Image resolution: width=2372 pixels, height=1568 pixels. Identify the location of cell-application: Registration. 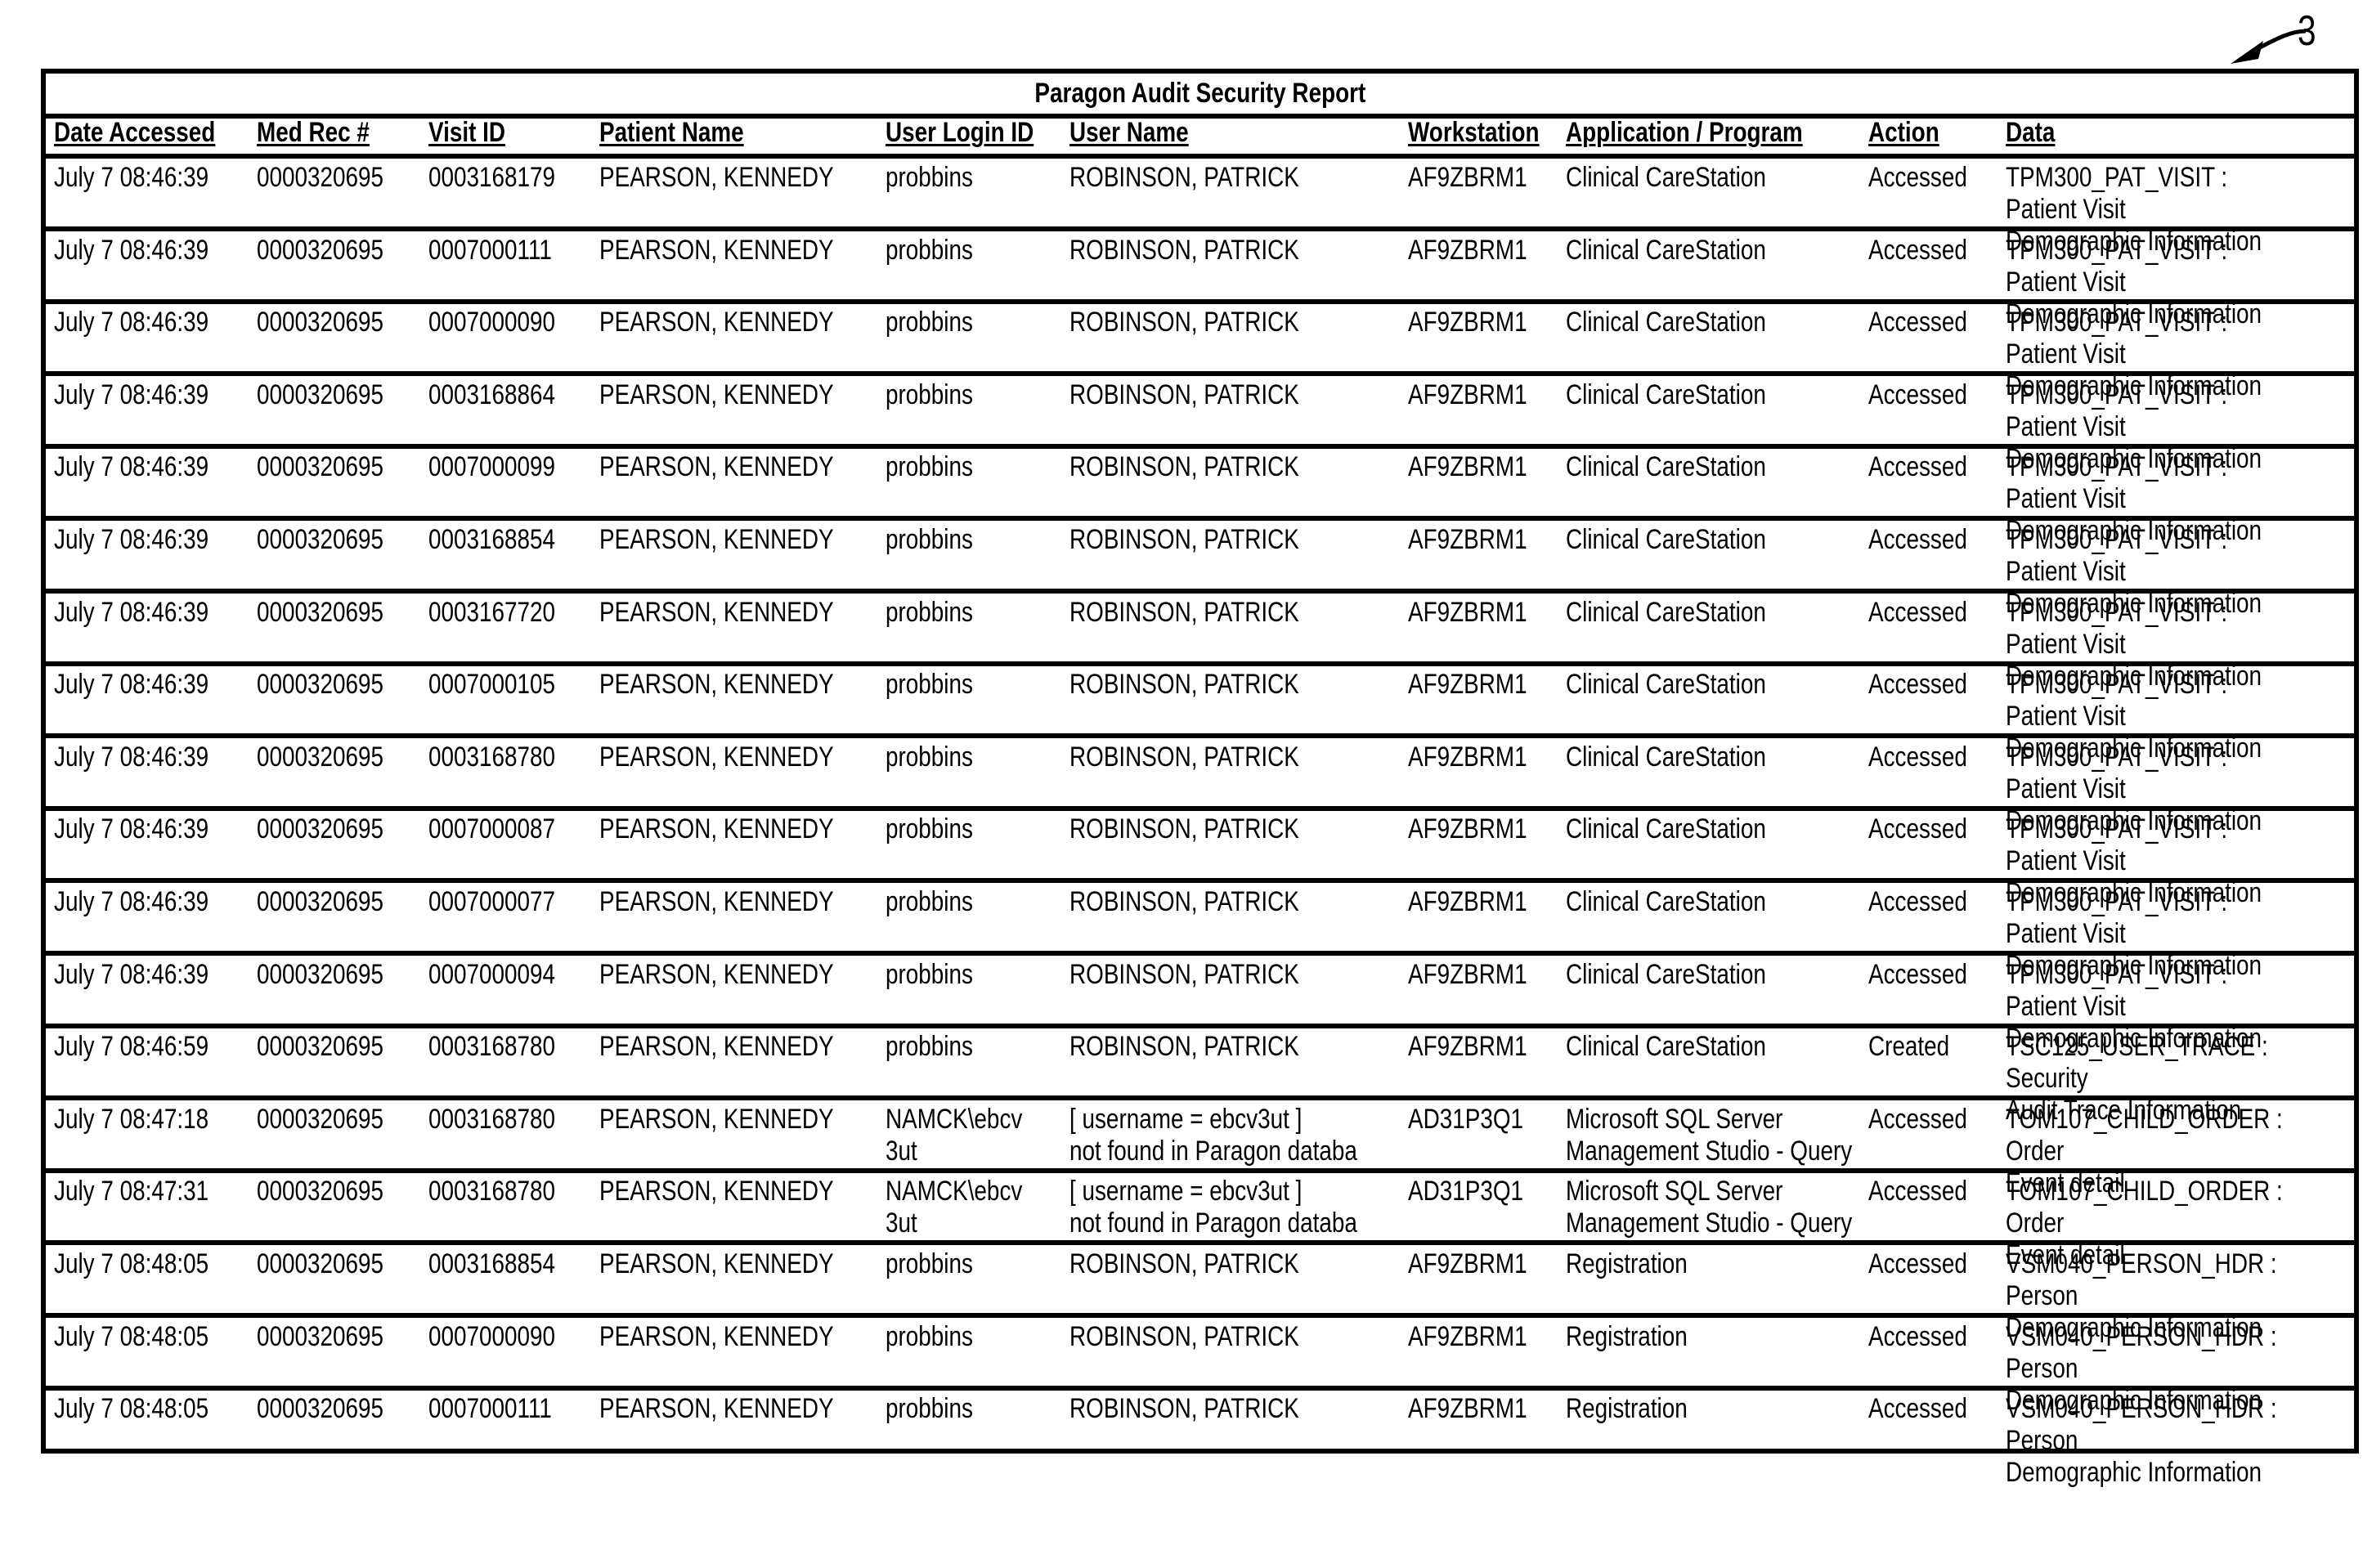
(1627, 1409).